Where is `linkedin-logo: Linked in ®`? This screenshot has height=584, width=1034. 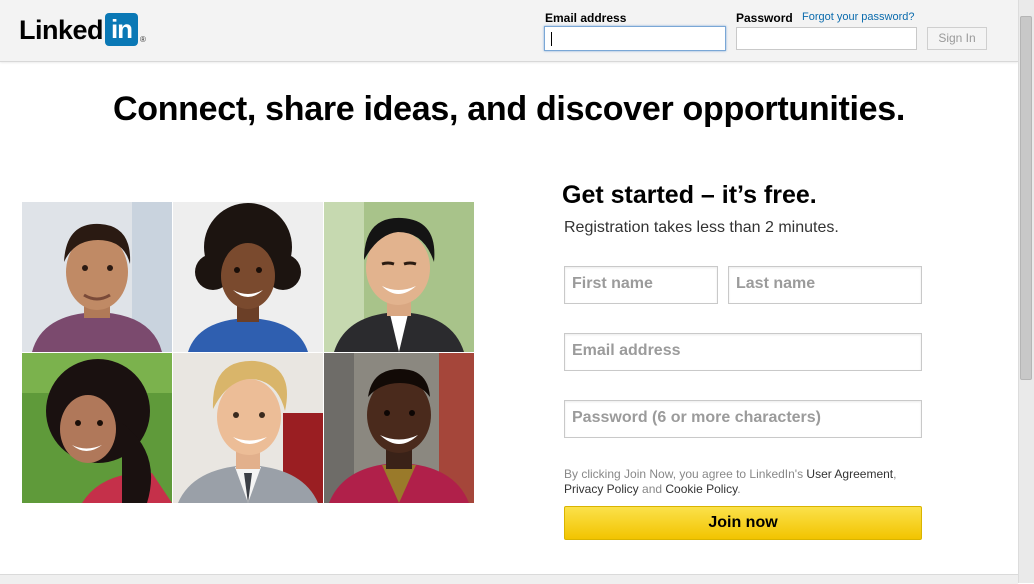 linkedin-logo: Linked in ® is located at coordinates (82, 30).